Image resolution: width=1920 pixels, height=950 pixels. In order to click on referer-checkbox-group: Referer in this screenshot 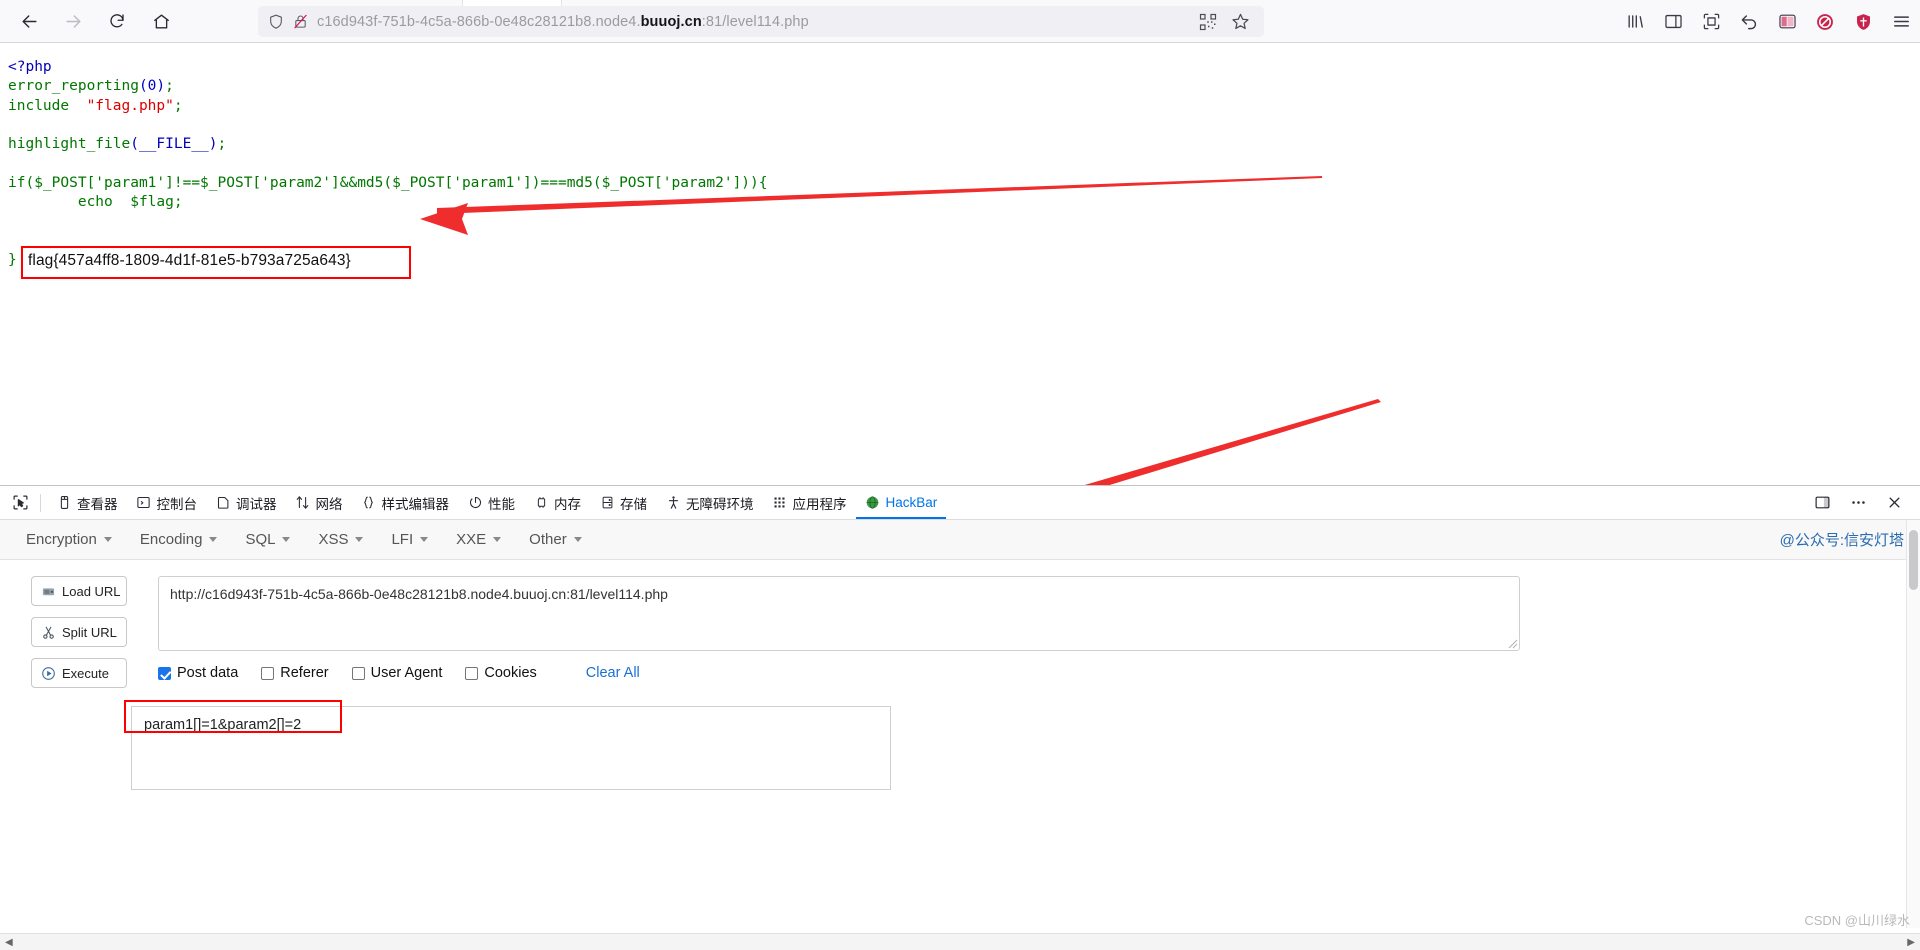, I will do `click(295, 673)`.